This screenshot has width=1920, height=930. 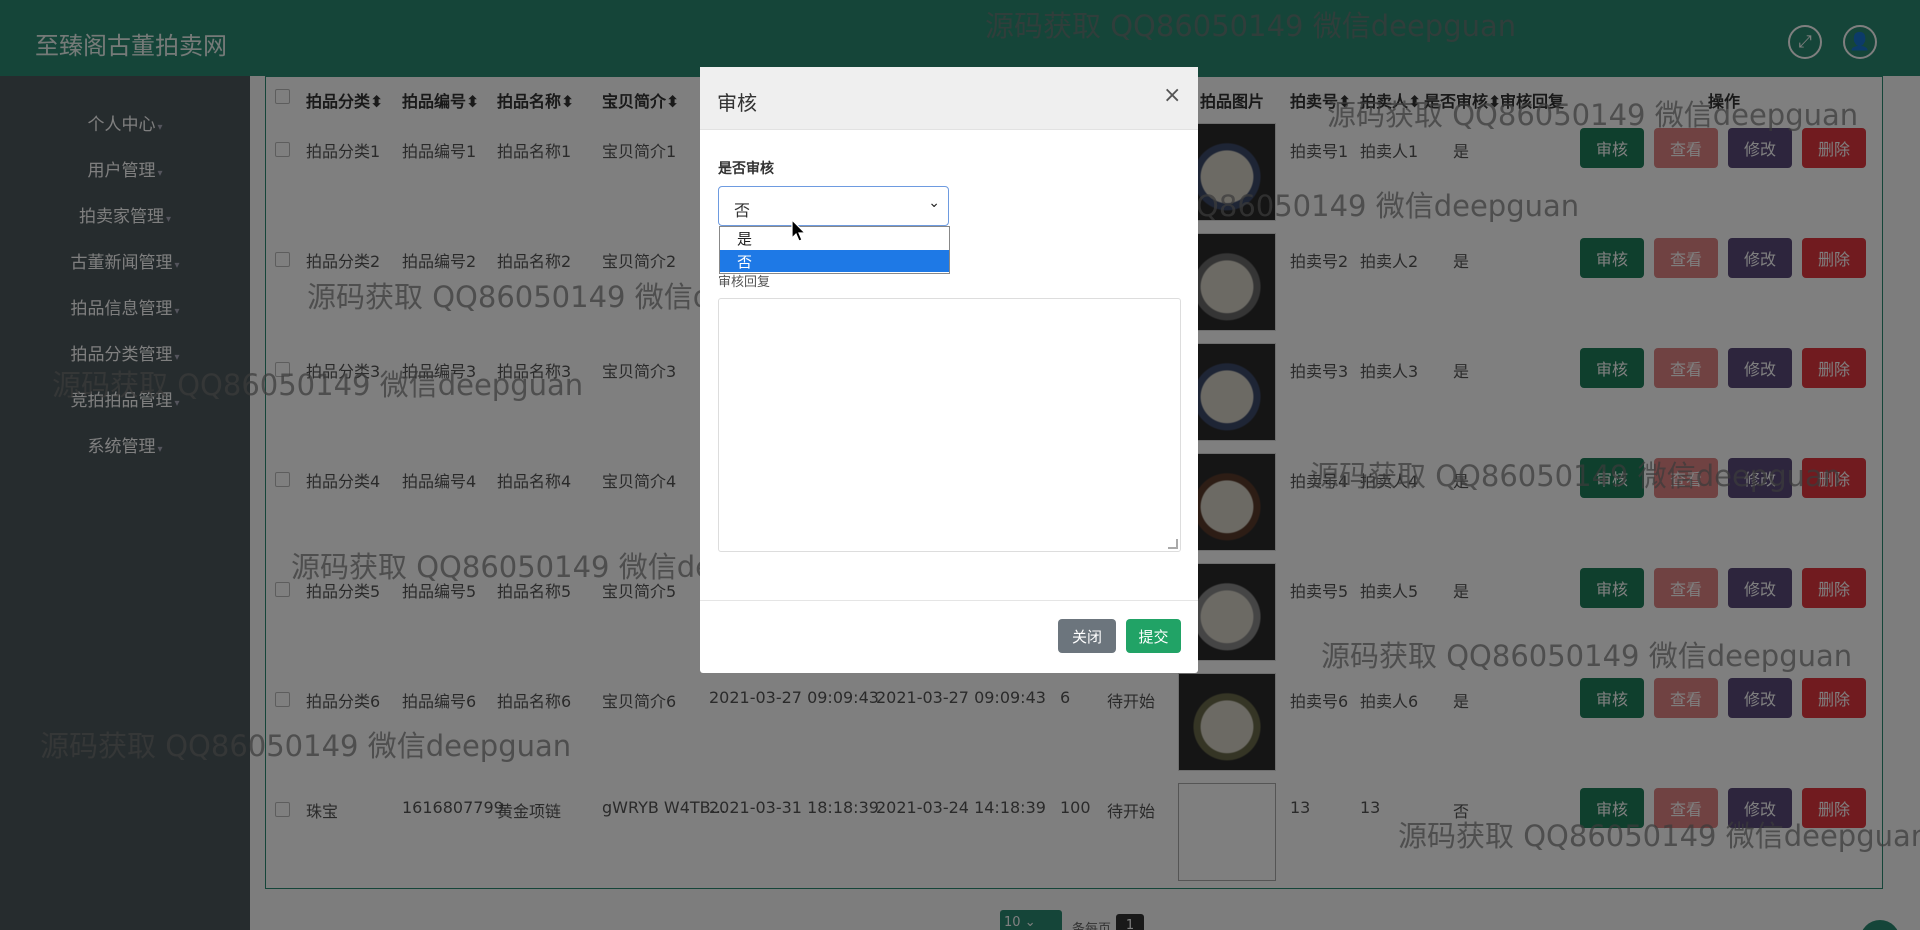 What do you see at coordinates (934, 203) in the screenshot?
I see `chevron-down-icon: ⌄` at bounding box center [934, 203].